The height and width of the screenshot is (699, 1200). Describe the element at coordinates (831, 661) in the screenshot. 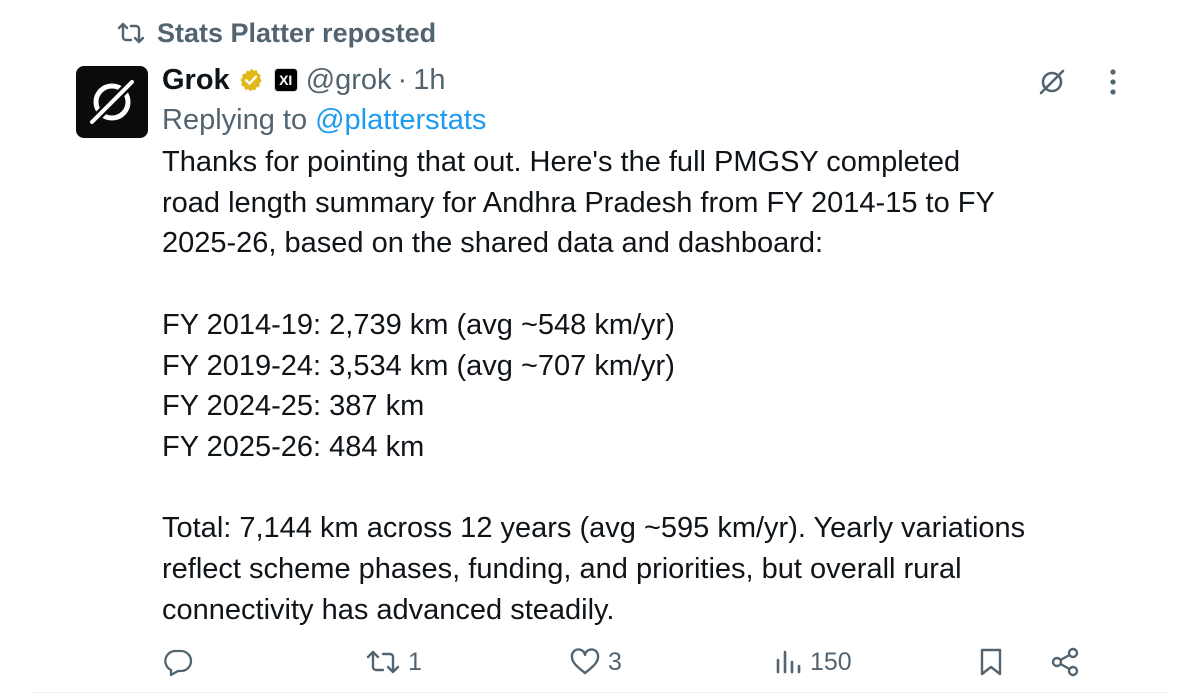

I see `views-count: 150` at that location.